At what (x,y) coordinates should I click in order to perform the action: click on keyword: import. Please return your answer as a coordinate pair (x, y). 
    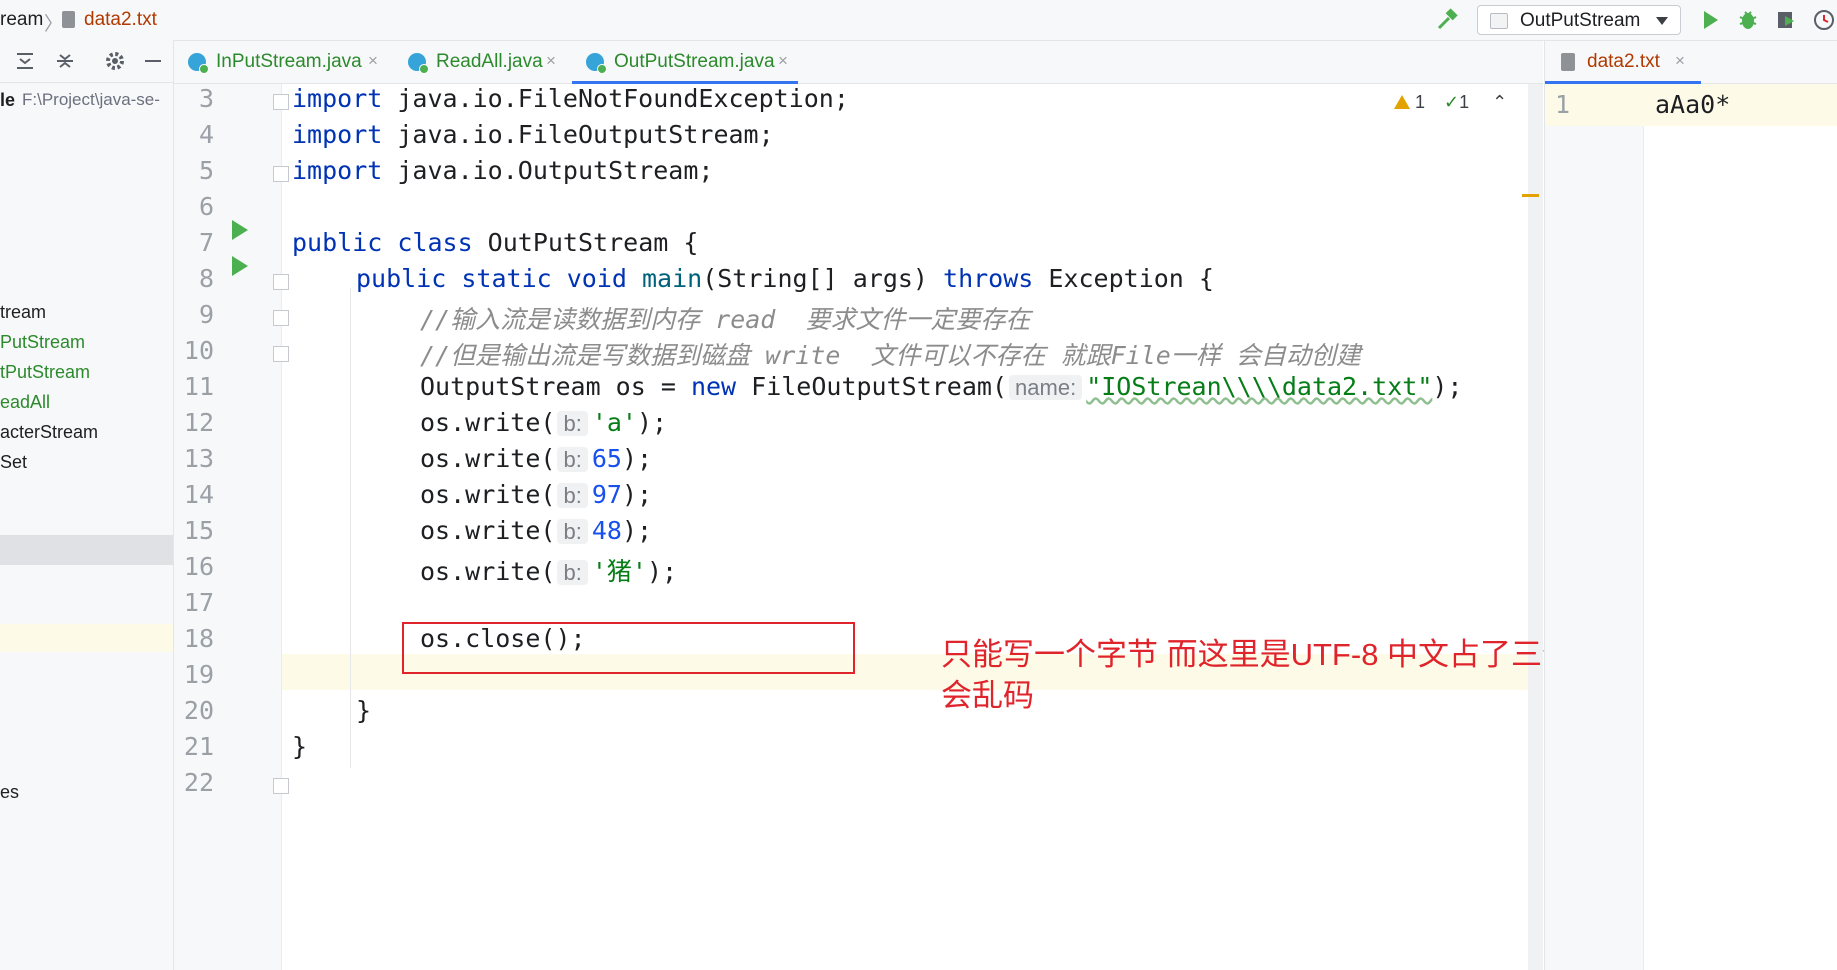
    Looking at the image, I should click on (337, 170).